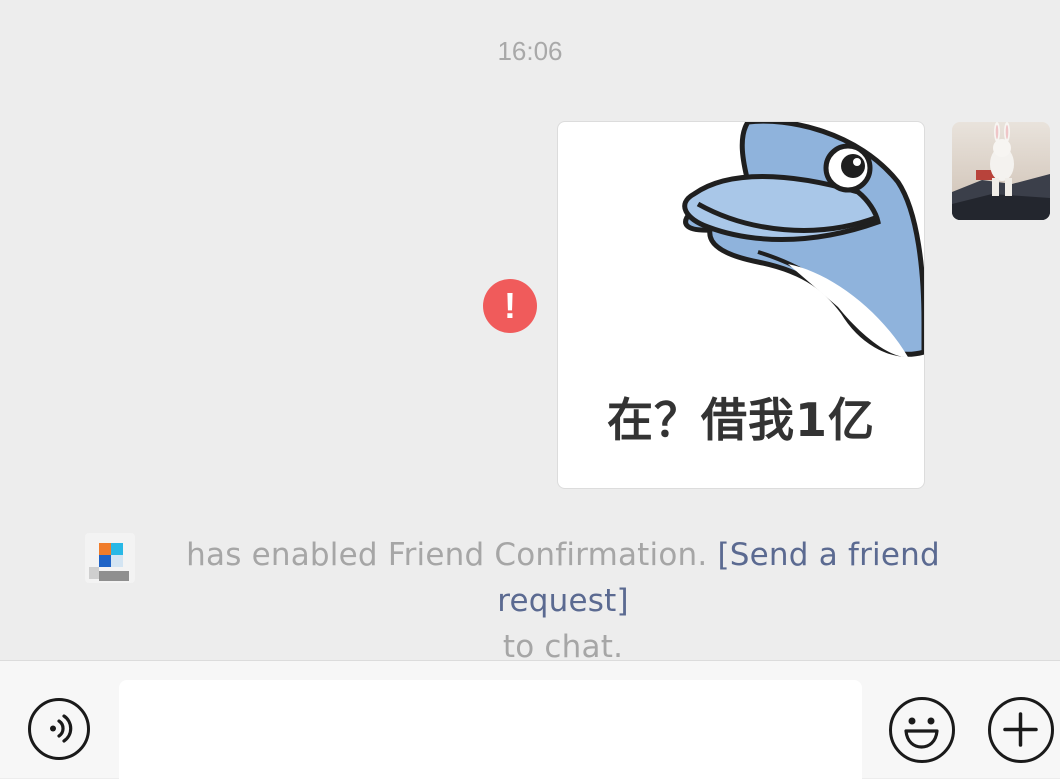  What do you see at coordinates (61, 728) in the screenshot?
I see `voice-icon` at bounding box center [61, 728].